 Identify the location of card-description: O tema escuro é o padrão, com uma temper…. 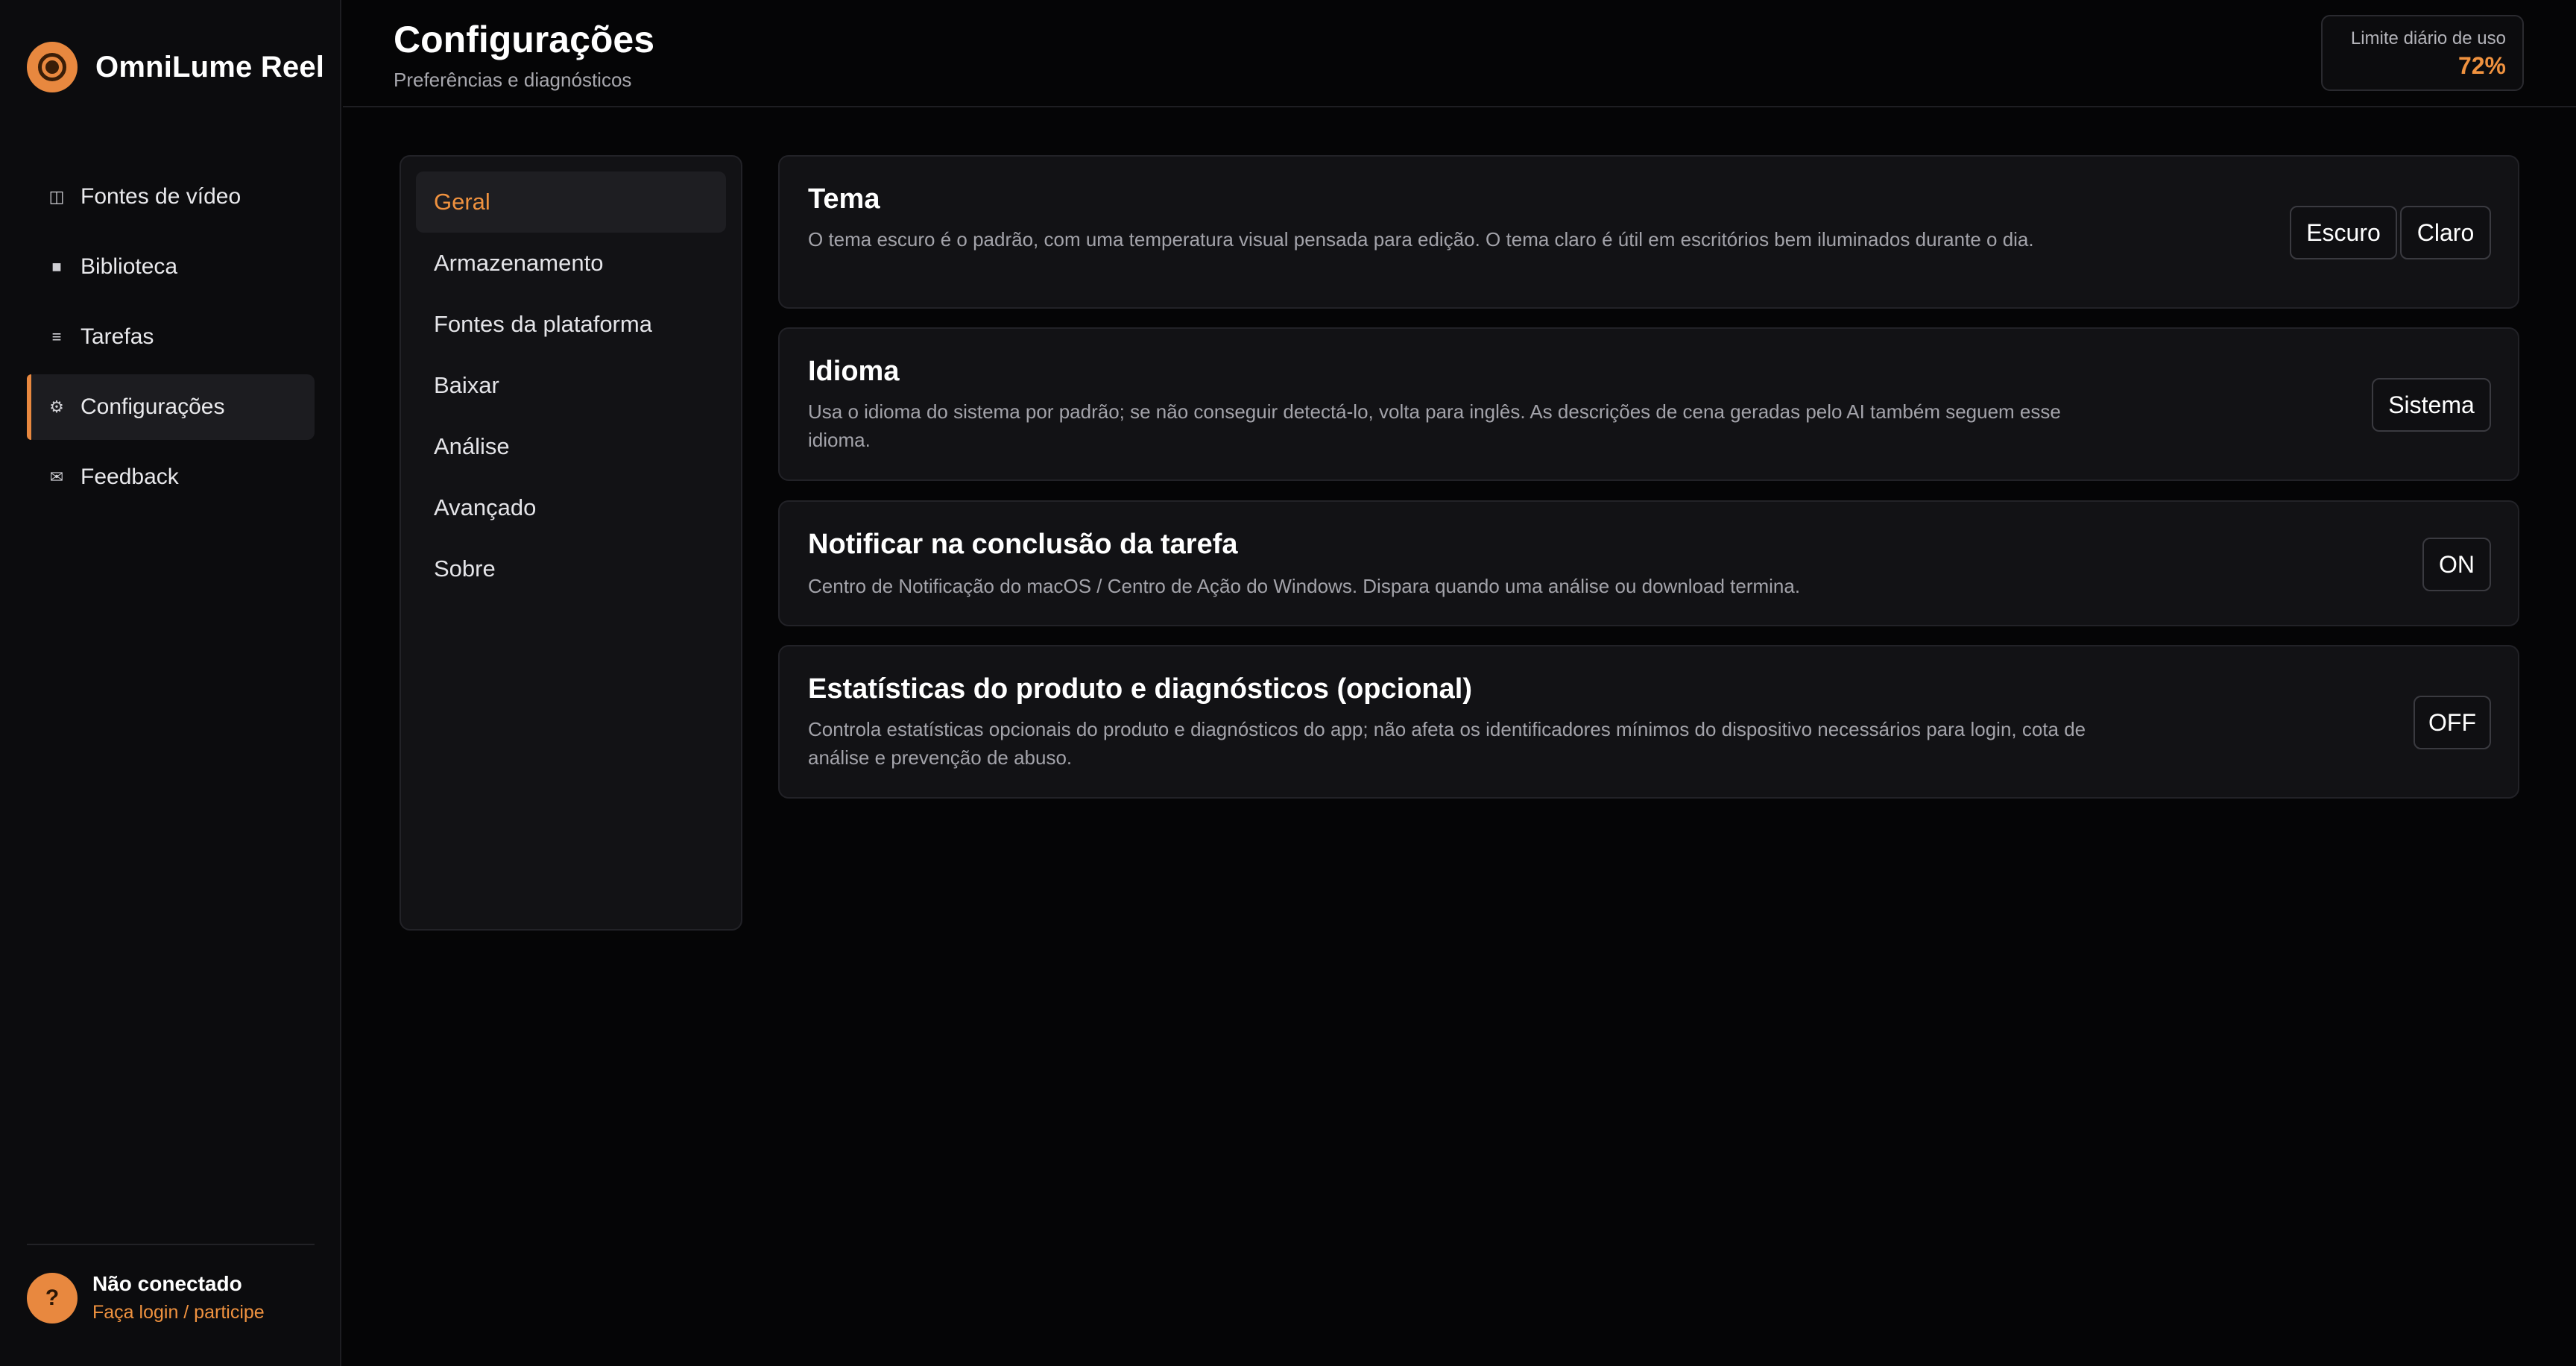
(1421, 239).